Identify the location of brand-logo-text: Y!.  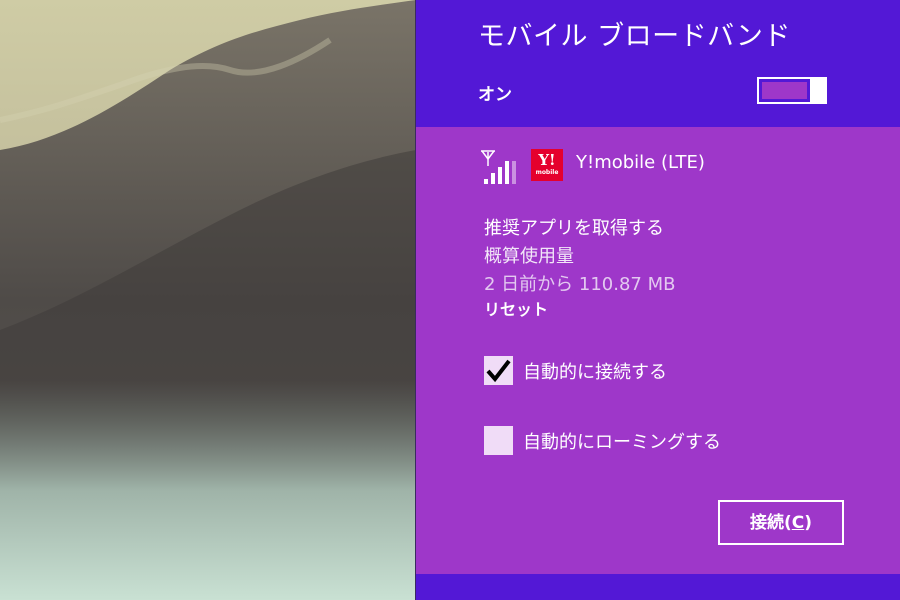
(547, 160).